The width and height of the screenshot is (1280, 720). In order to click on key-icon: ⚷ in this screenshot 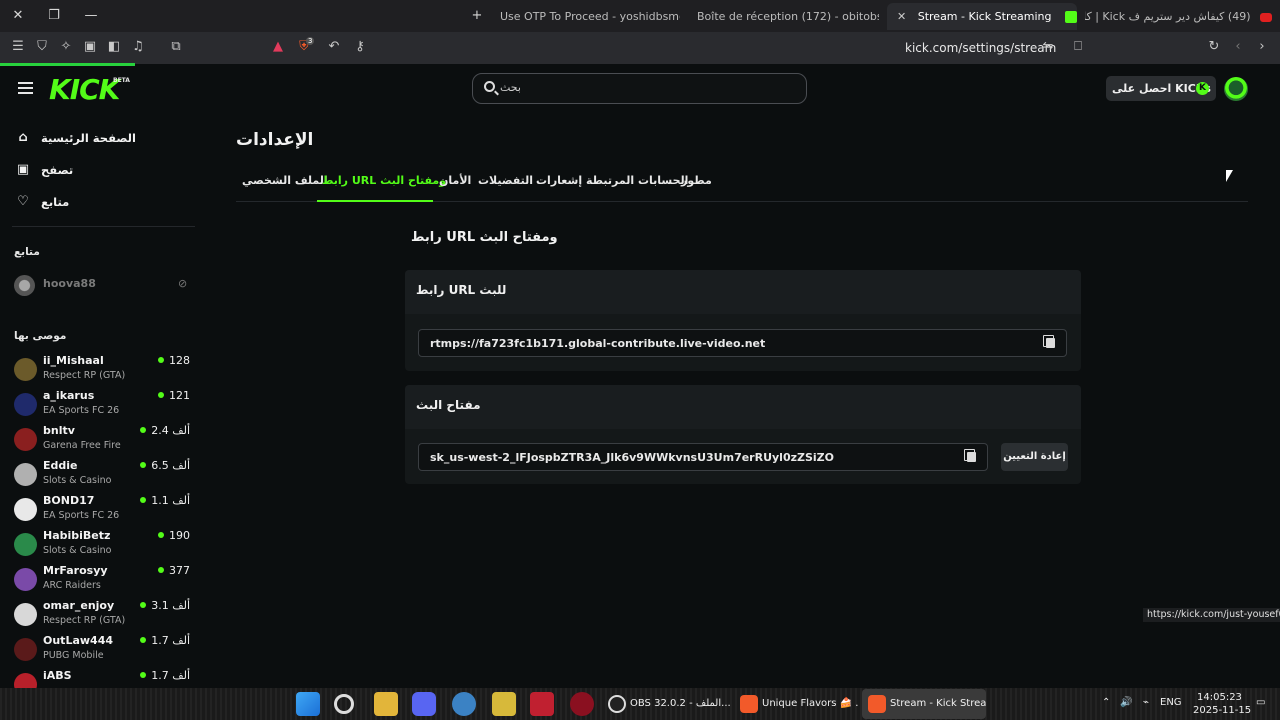, I will do `click(360, 47)`.